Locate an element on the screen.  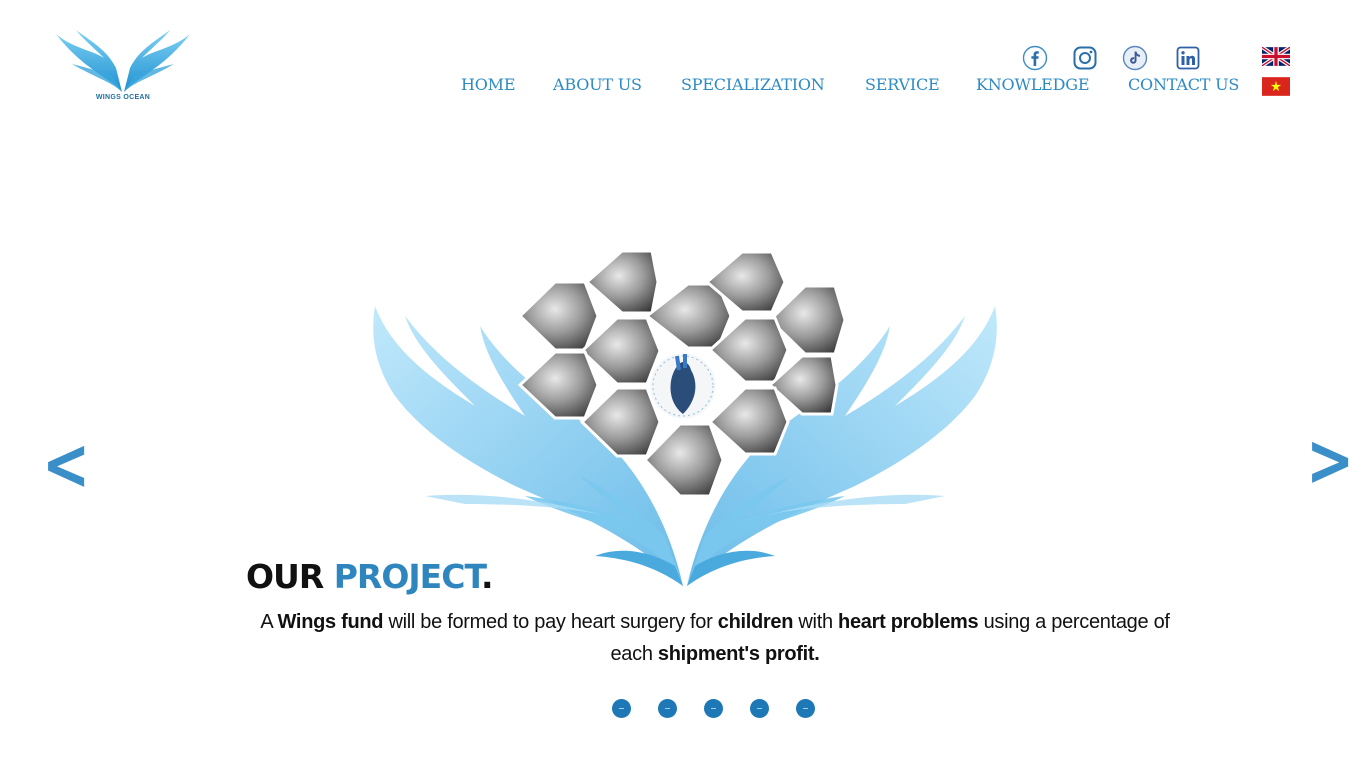
linkedin-icon is located at coordinates (1188, 58).